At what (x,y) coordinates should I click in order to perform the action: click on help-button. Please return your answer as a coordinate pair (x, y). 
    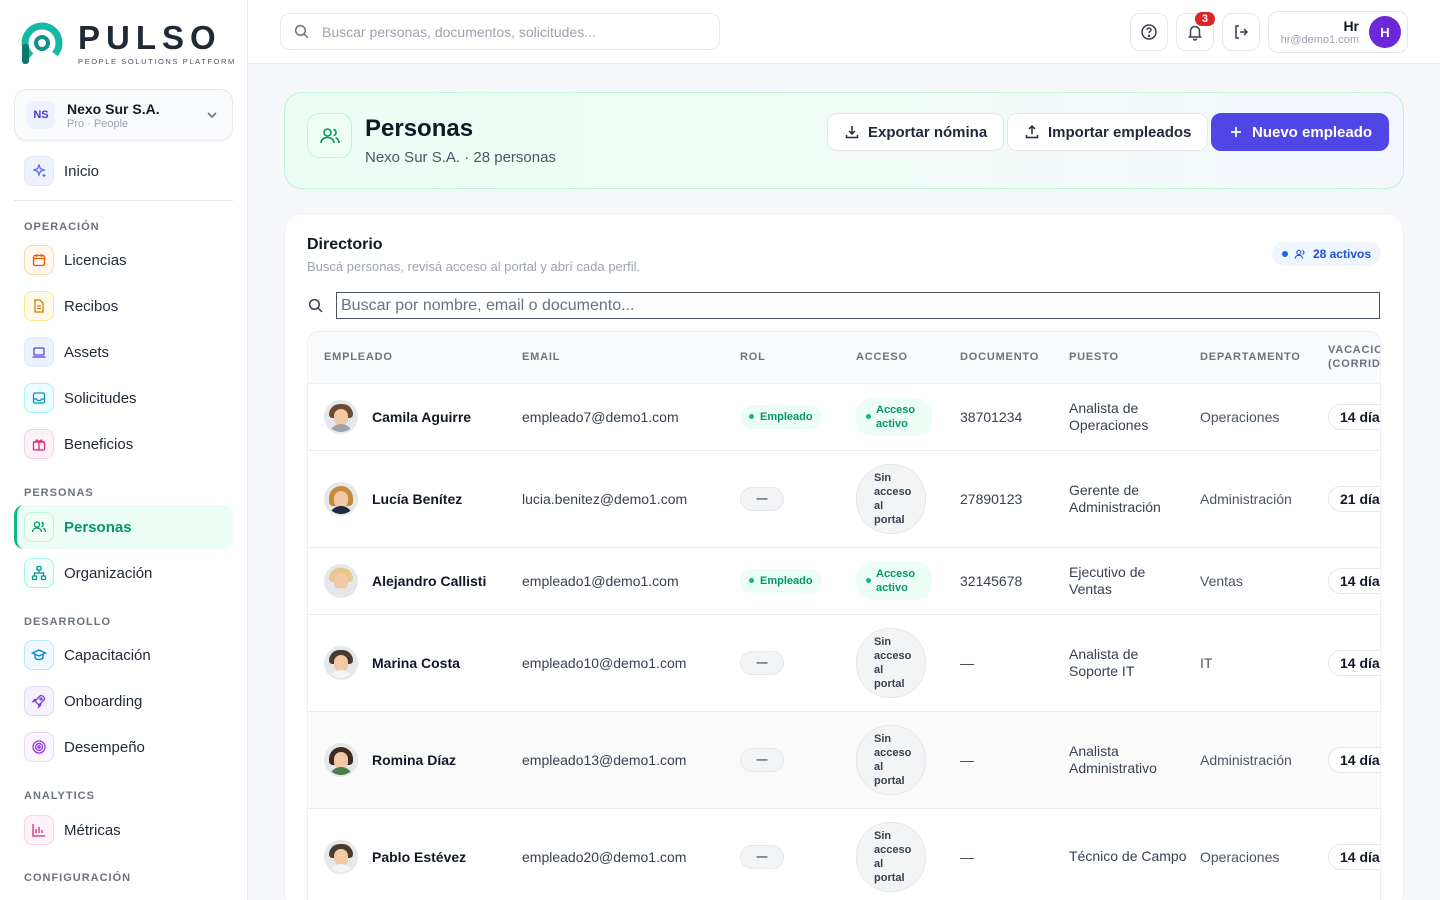
    Looking at the image, I should click on (1149, 32).